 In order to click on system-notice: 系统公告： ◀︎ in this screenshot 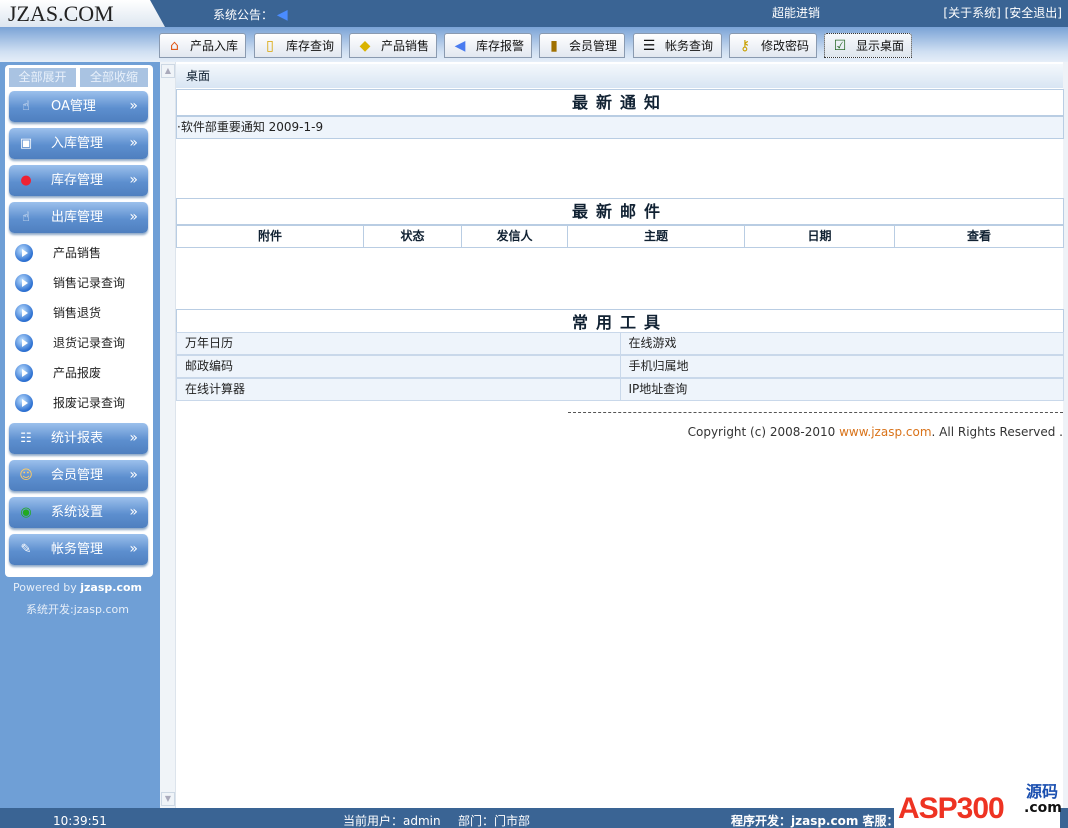, I will do `click(250, 14)`.